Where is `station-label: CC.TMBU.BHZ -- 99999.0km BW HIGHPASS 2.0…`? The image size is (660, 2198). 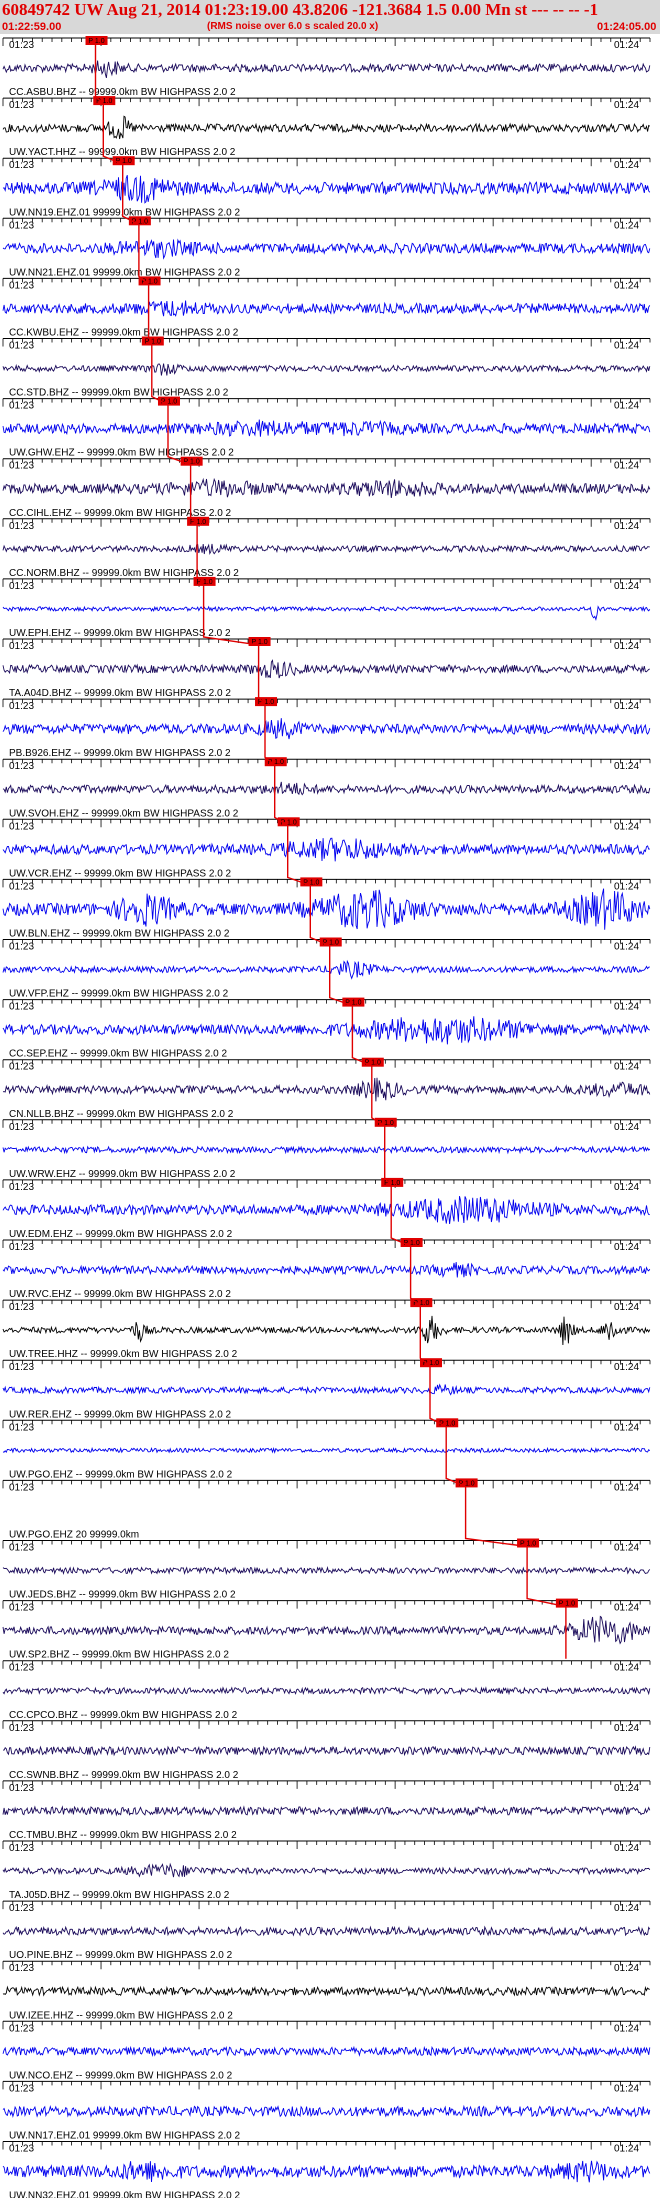 station-label: CC.TMBU.BHZ -- 99999.0km BW HIGHPASS 2.0… is located at coordinates (123, 1835).